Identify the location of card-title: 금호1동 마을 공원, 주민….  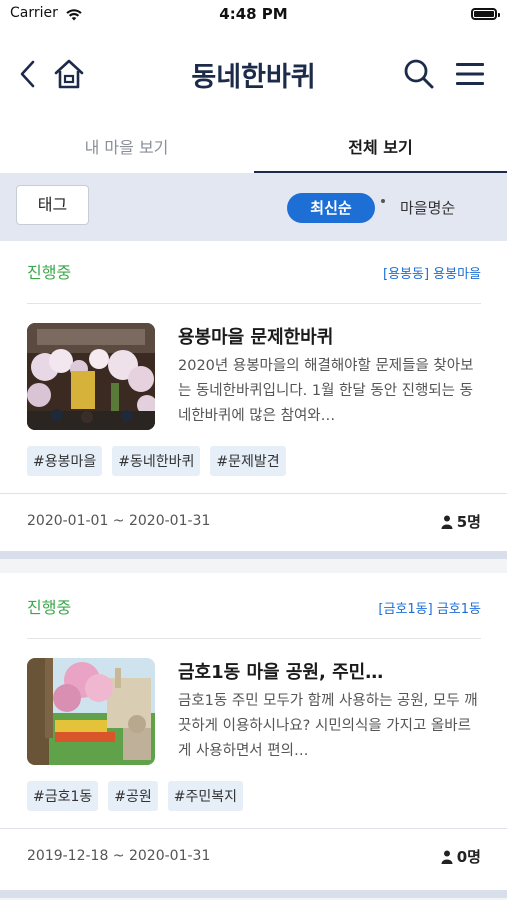
(281, 672).